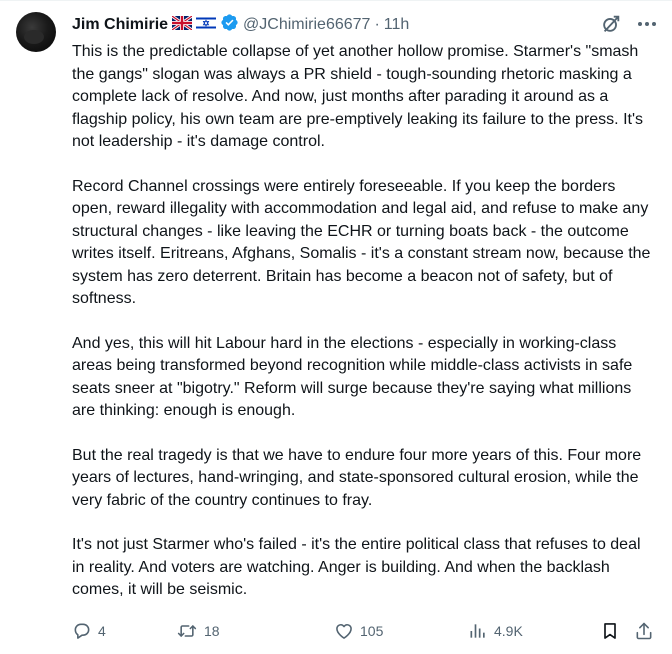 This screenshot has width=672, height=654. I want to click on like-button: 105, so click(358, 631).